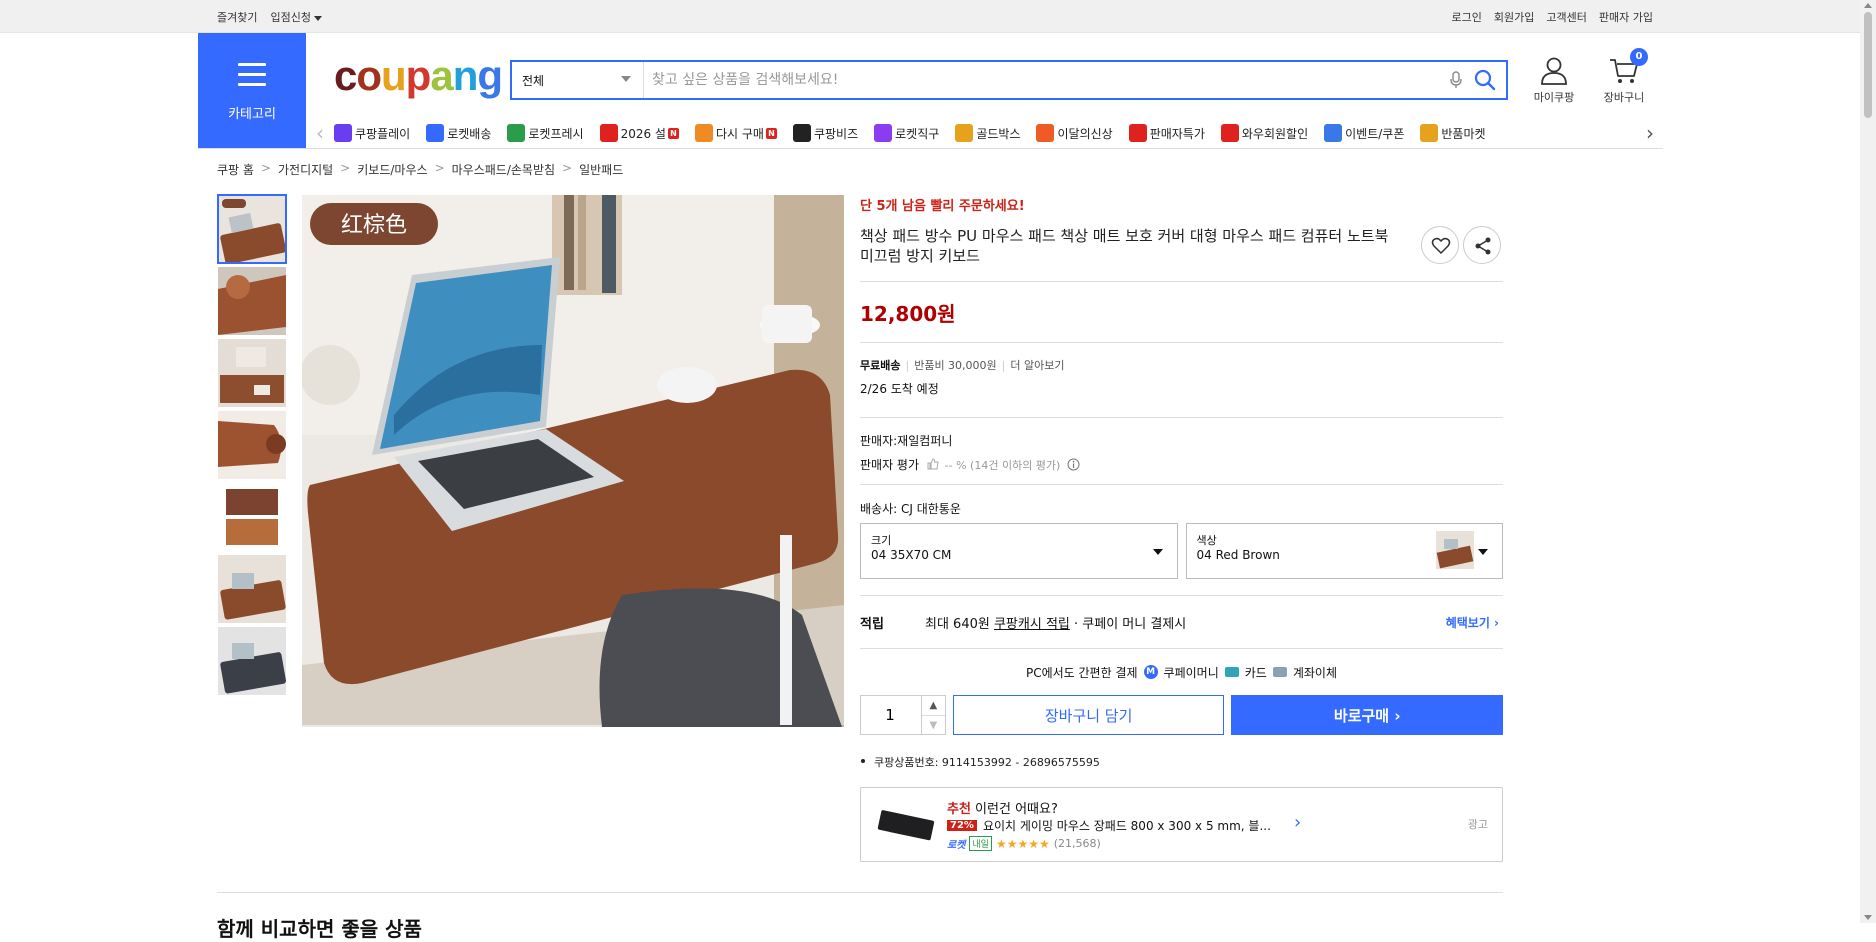  I want to click on category-menu-button: 카테고리, so click(252, 90).